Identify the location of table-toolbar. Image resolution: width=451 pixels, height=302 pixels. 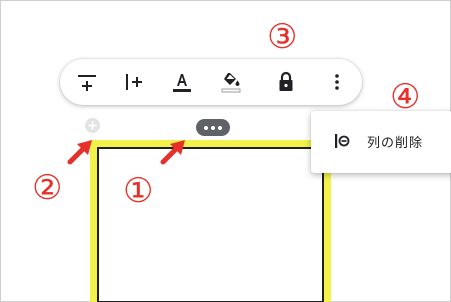
(211, 82).